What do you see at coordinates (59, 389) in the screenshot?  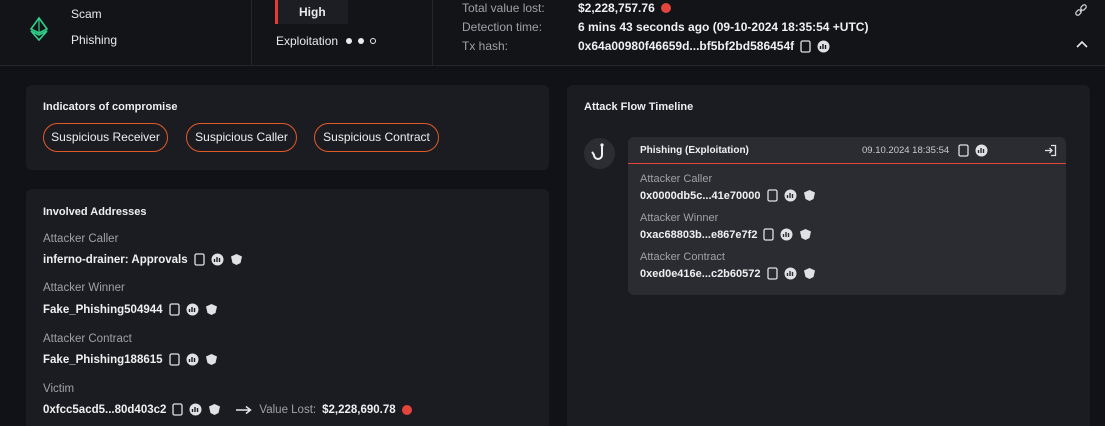 I see `victim-label: Victim` at bounding box center [59, 389].